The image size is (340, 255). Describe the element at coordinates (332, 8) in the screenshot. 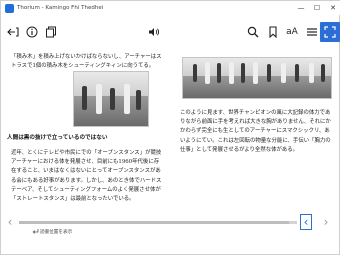

I see `close-button: ✕` at that location.